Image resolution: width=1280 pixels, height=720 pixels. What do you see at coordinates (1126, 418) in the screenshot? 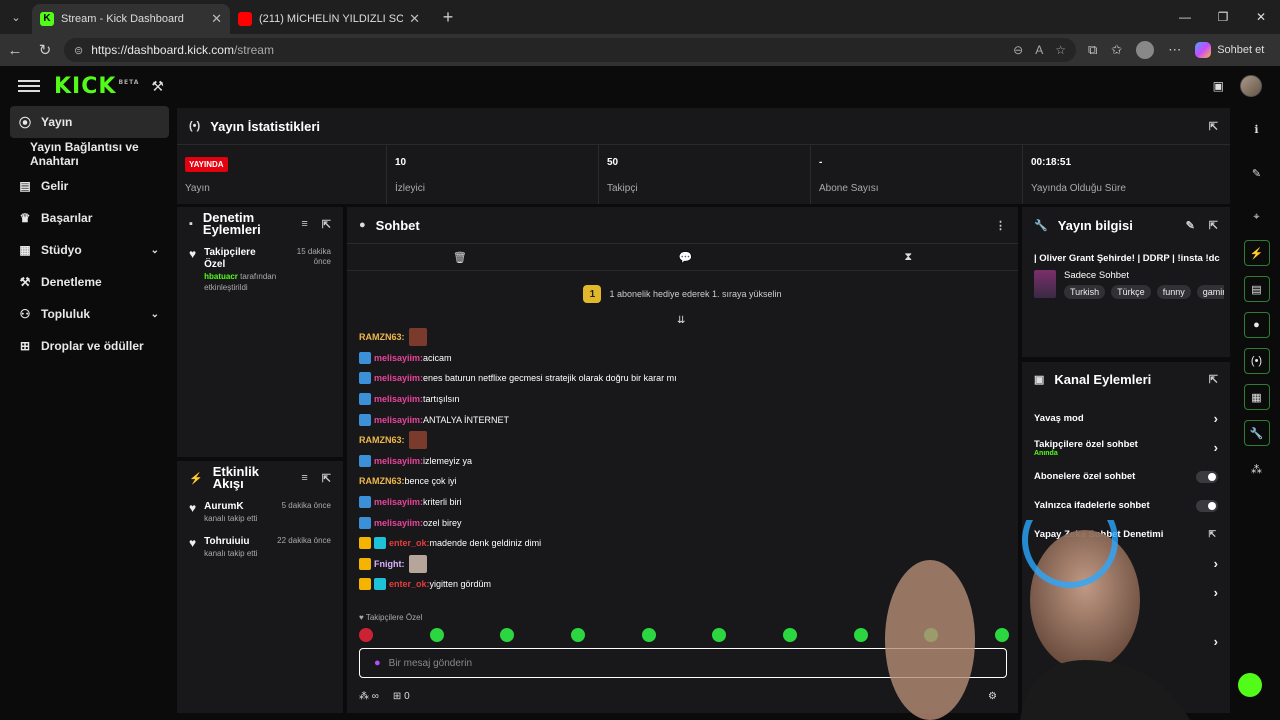
I see `slow-mode-row: Yavaş mod ›` at bounding box center [1126, 418].